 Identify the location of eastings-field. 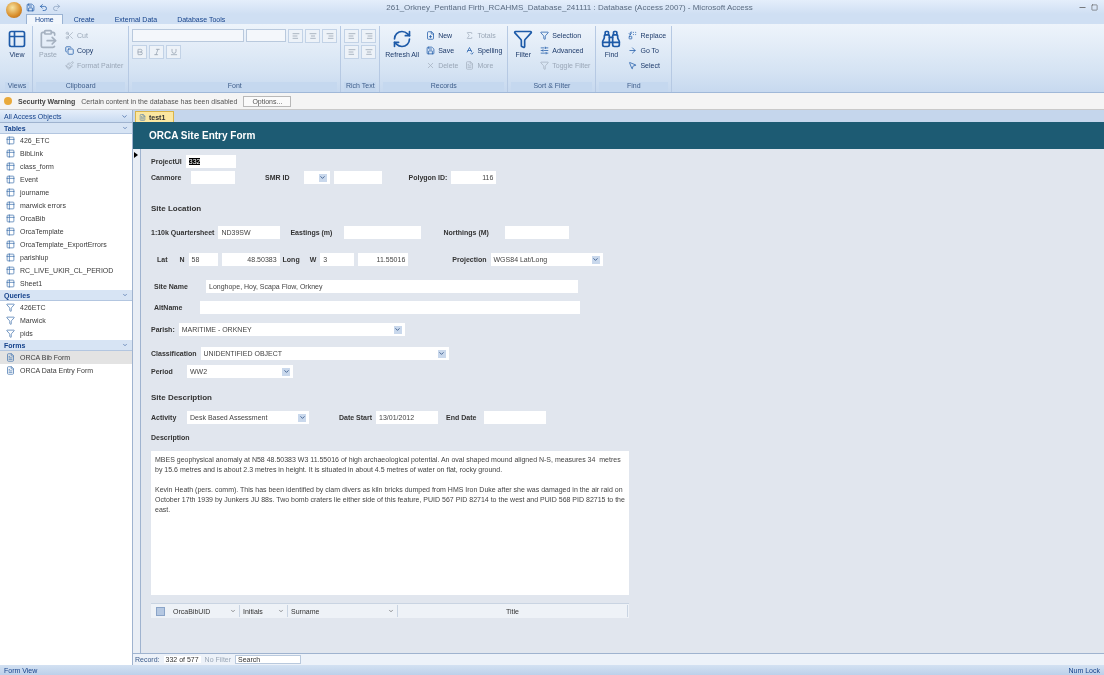
(383, 232).